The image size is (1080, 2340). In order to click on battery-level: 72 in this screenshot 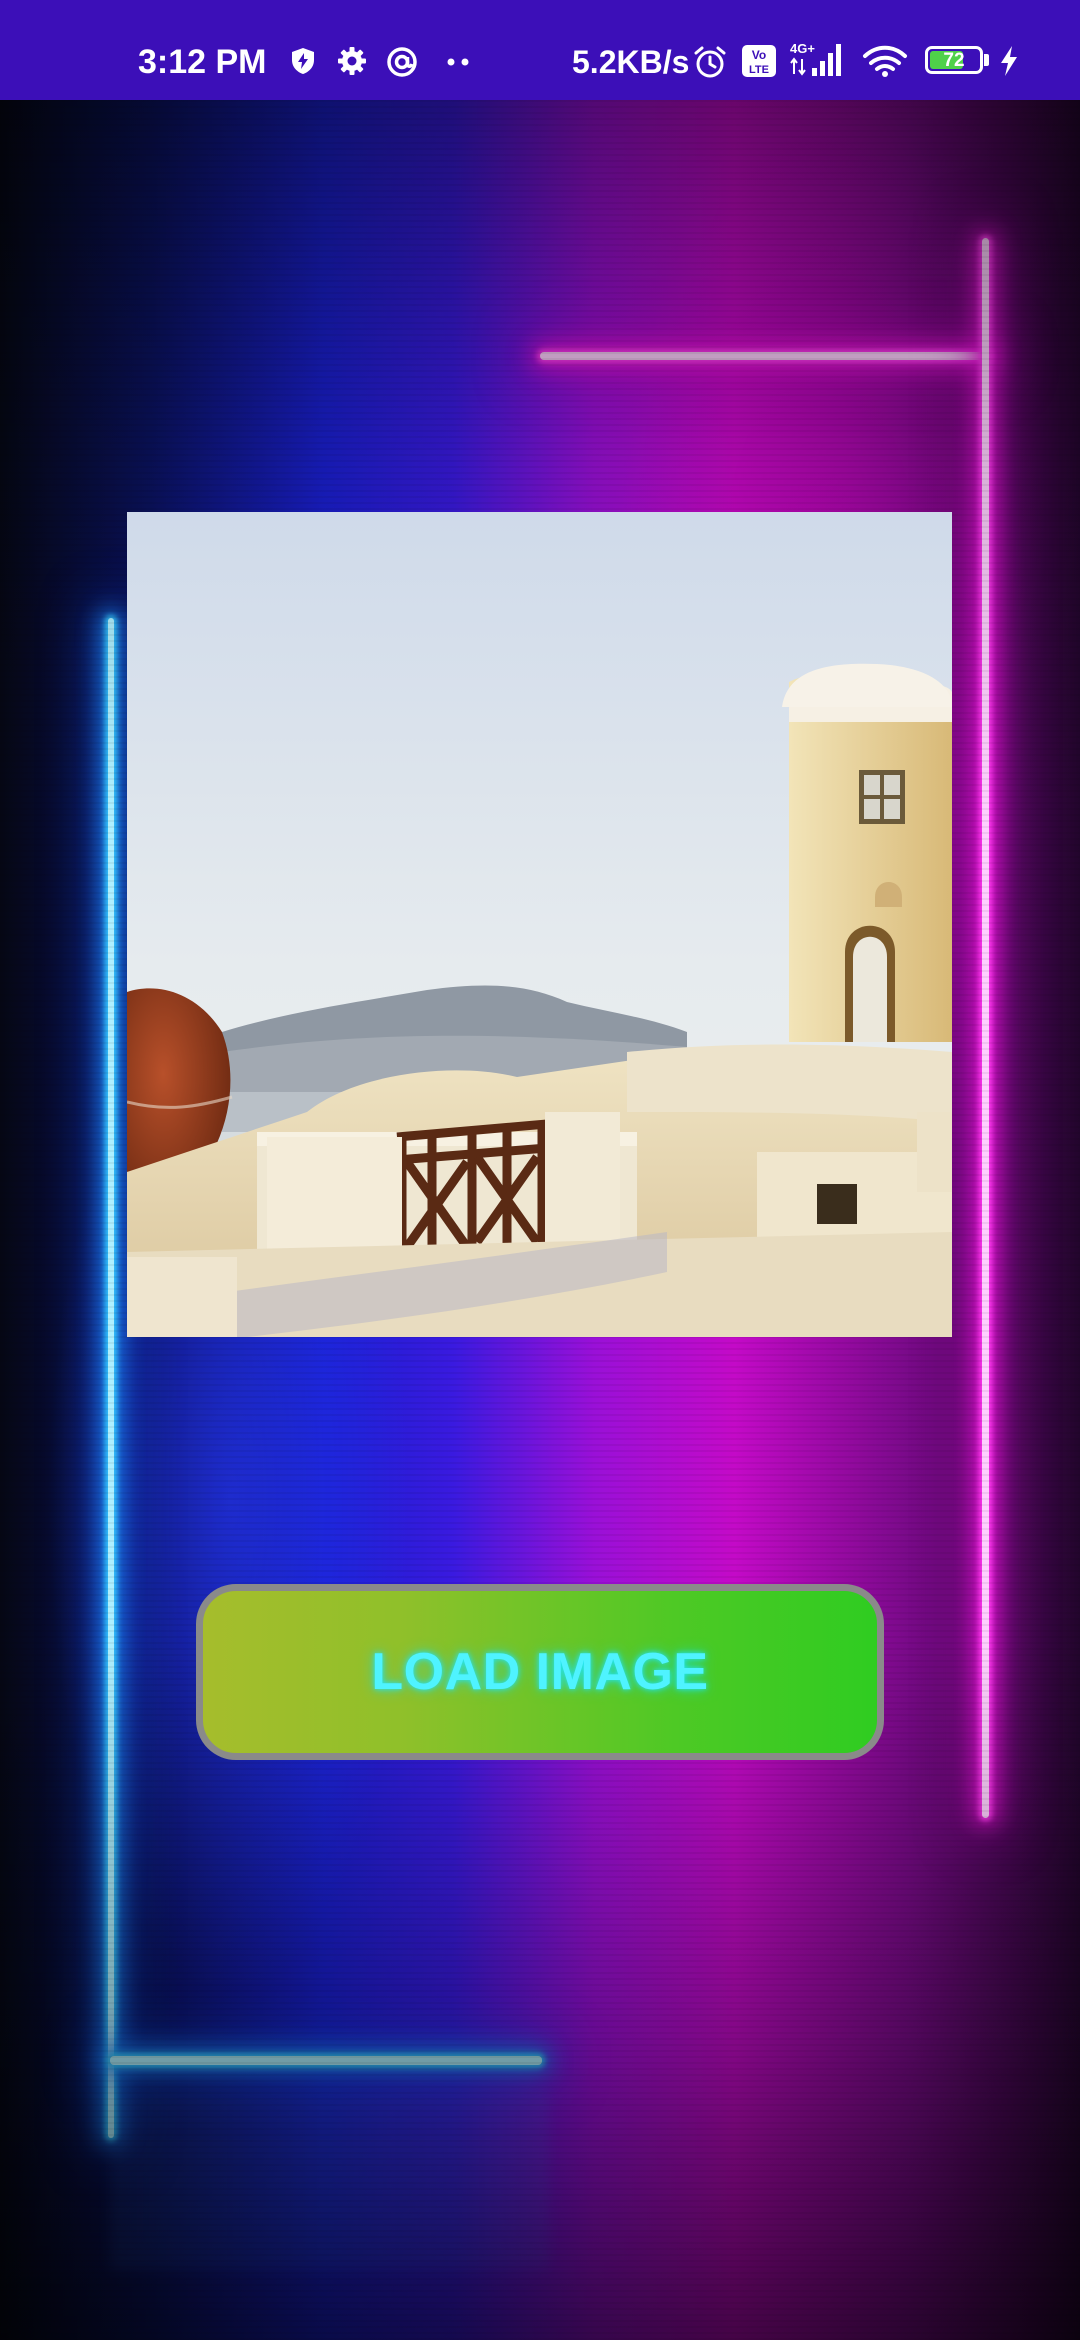, I will do `click(954, 60)`.